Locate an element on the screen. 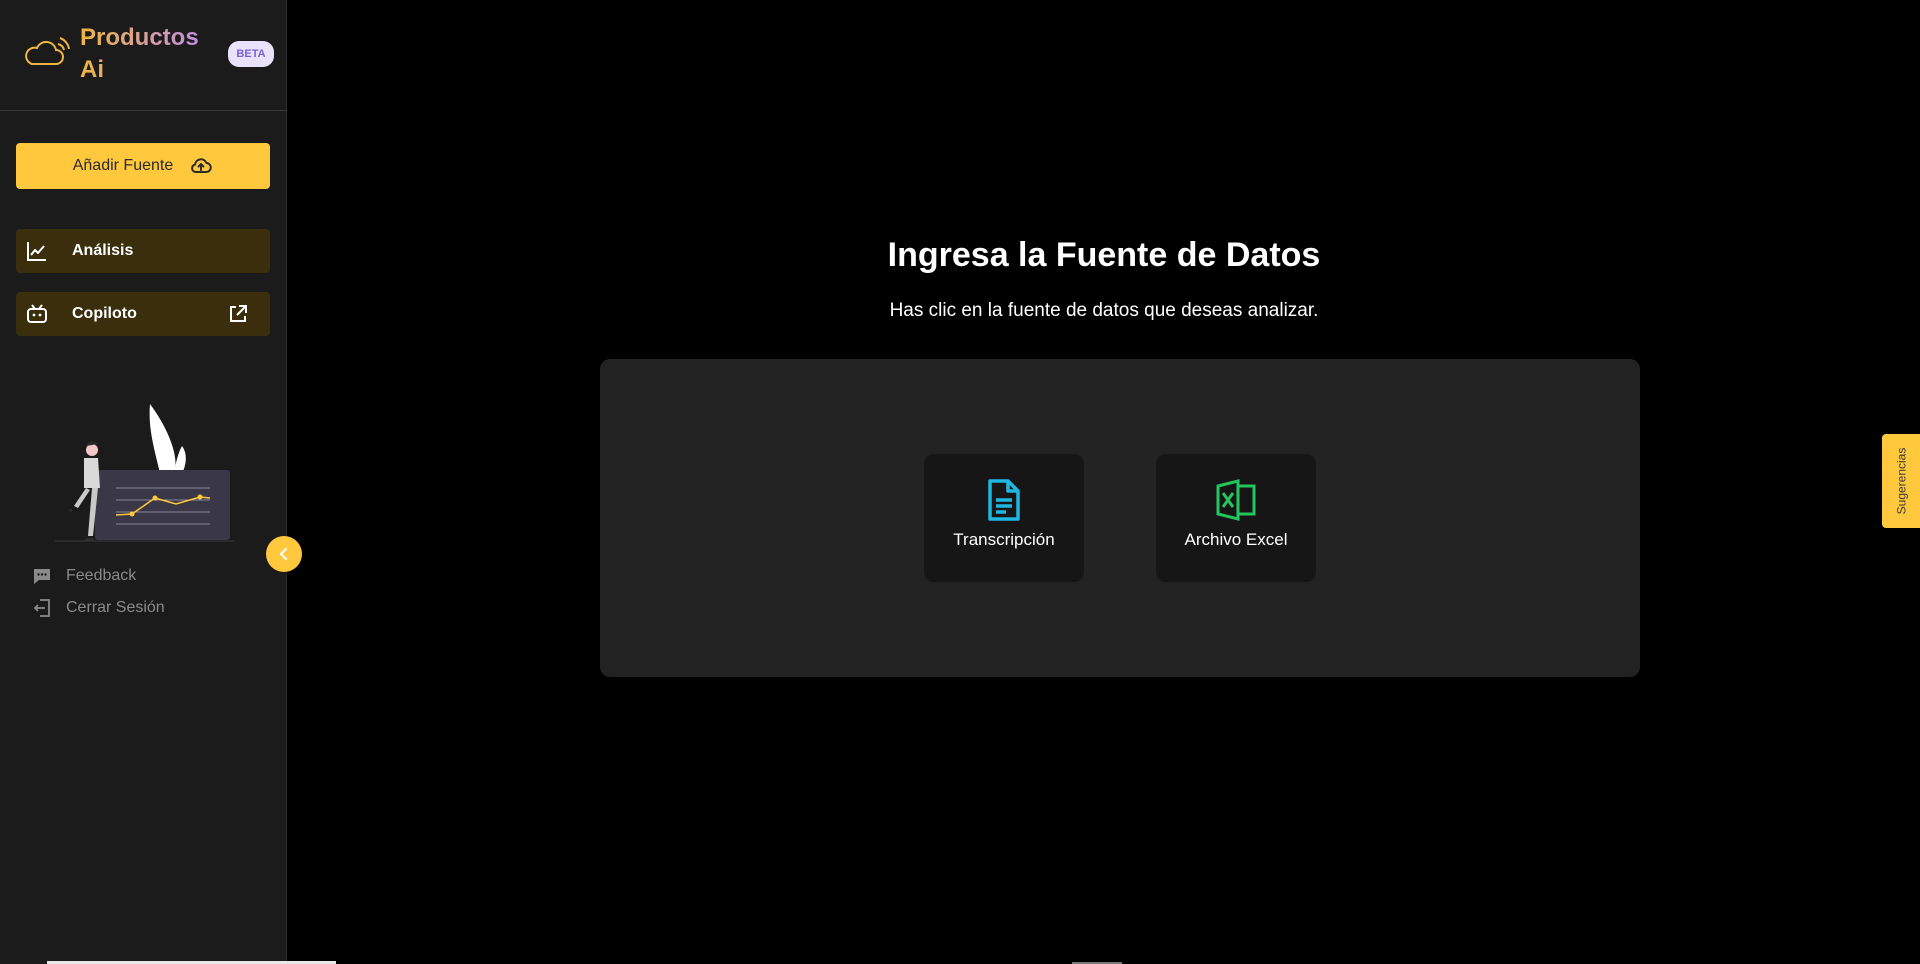 The image size is (1920, 964). document-icon is located at coordinates (1004, 500).